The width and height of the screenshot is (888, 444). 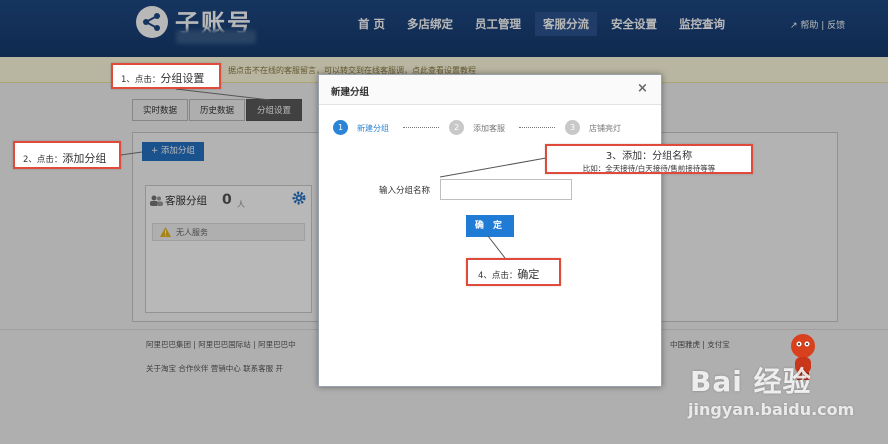 I want to click on step-3-label: 店铺亮灯, so click(x=605, y=128).